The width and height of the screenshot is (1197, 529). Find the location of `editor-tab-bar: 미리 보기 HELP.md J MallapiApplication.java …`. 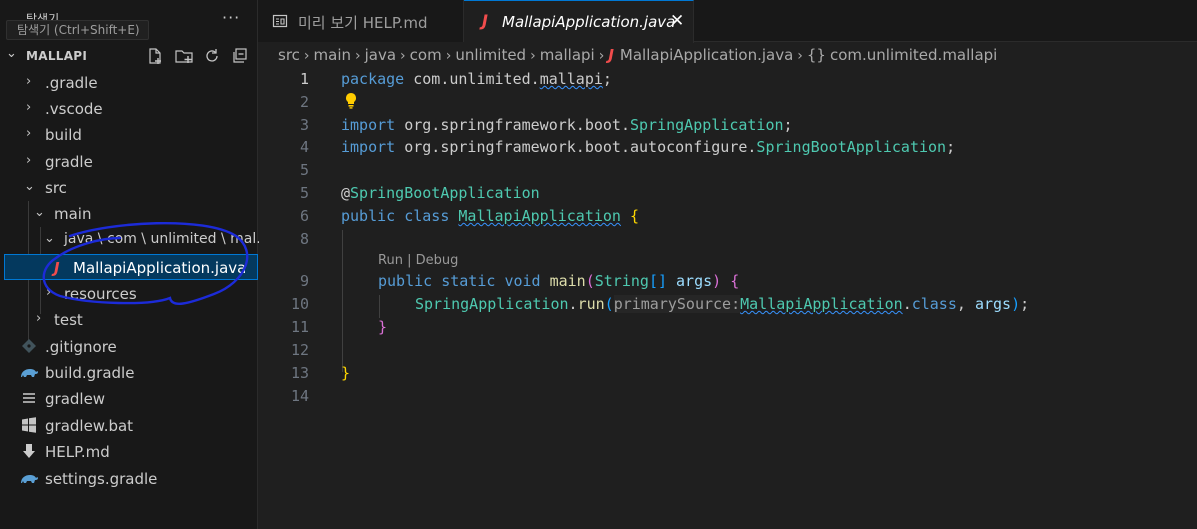

editor-tab-bar: 미리 보기 HELP.md J MallapiApplication.java … is located at coordinates (727, 21).